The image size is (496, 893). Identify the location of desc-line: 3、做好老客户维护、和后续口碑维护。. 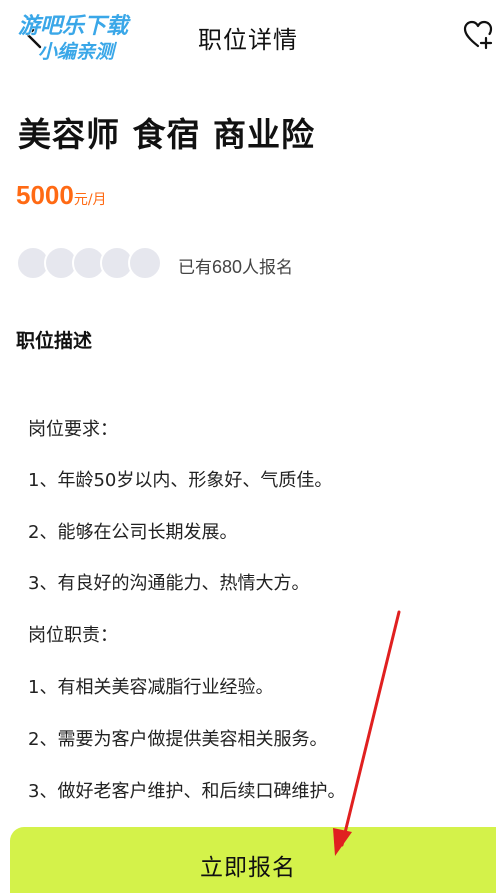
(187, 791).